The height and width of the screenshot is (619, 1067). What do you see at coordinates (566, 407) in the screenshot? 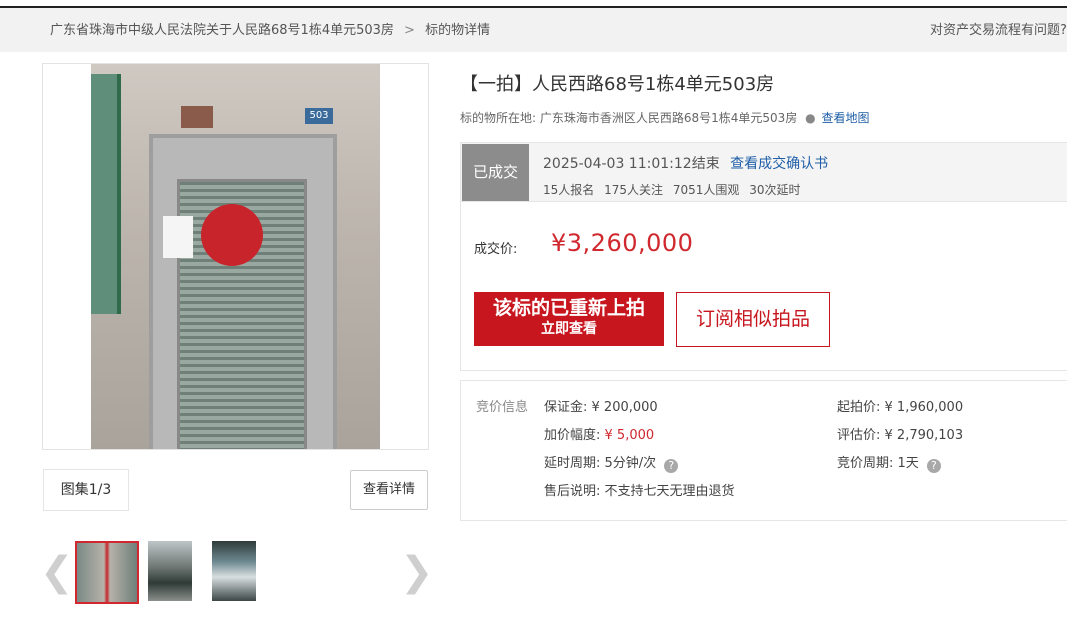
I see `deposit-label: 保证金:` at bounding box center [566, 407].